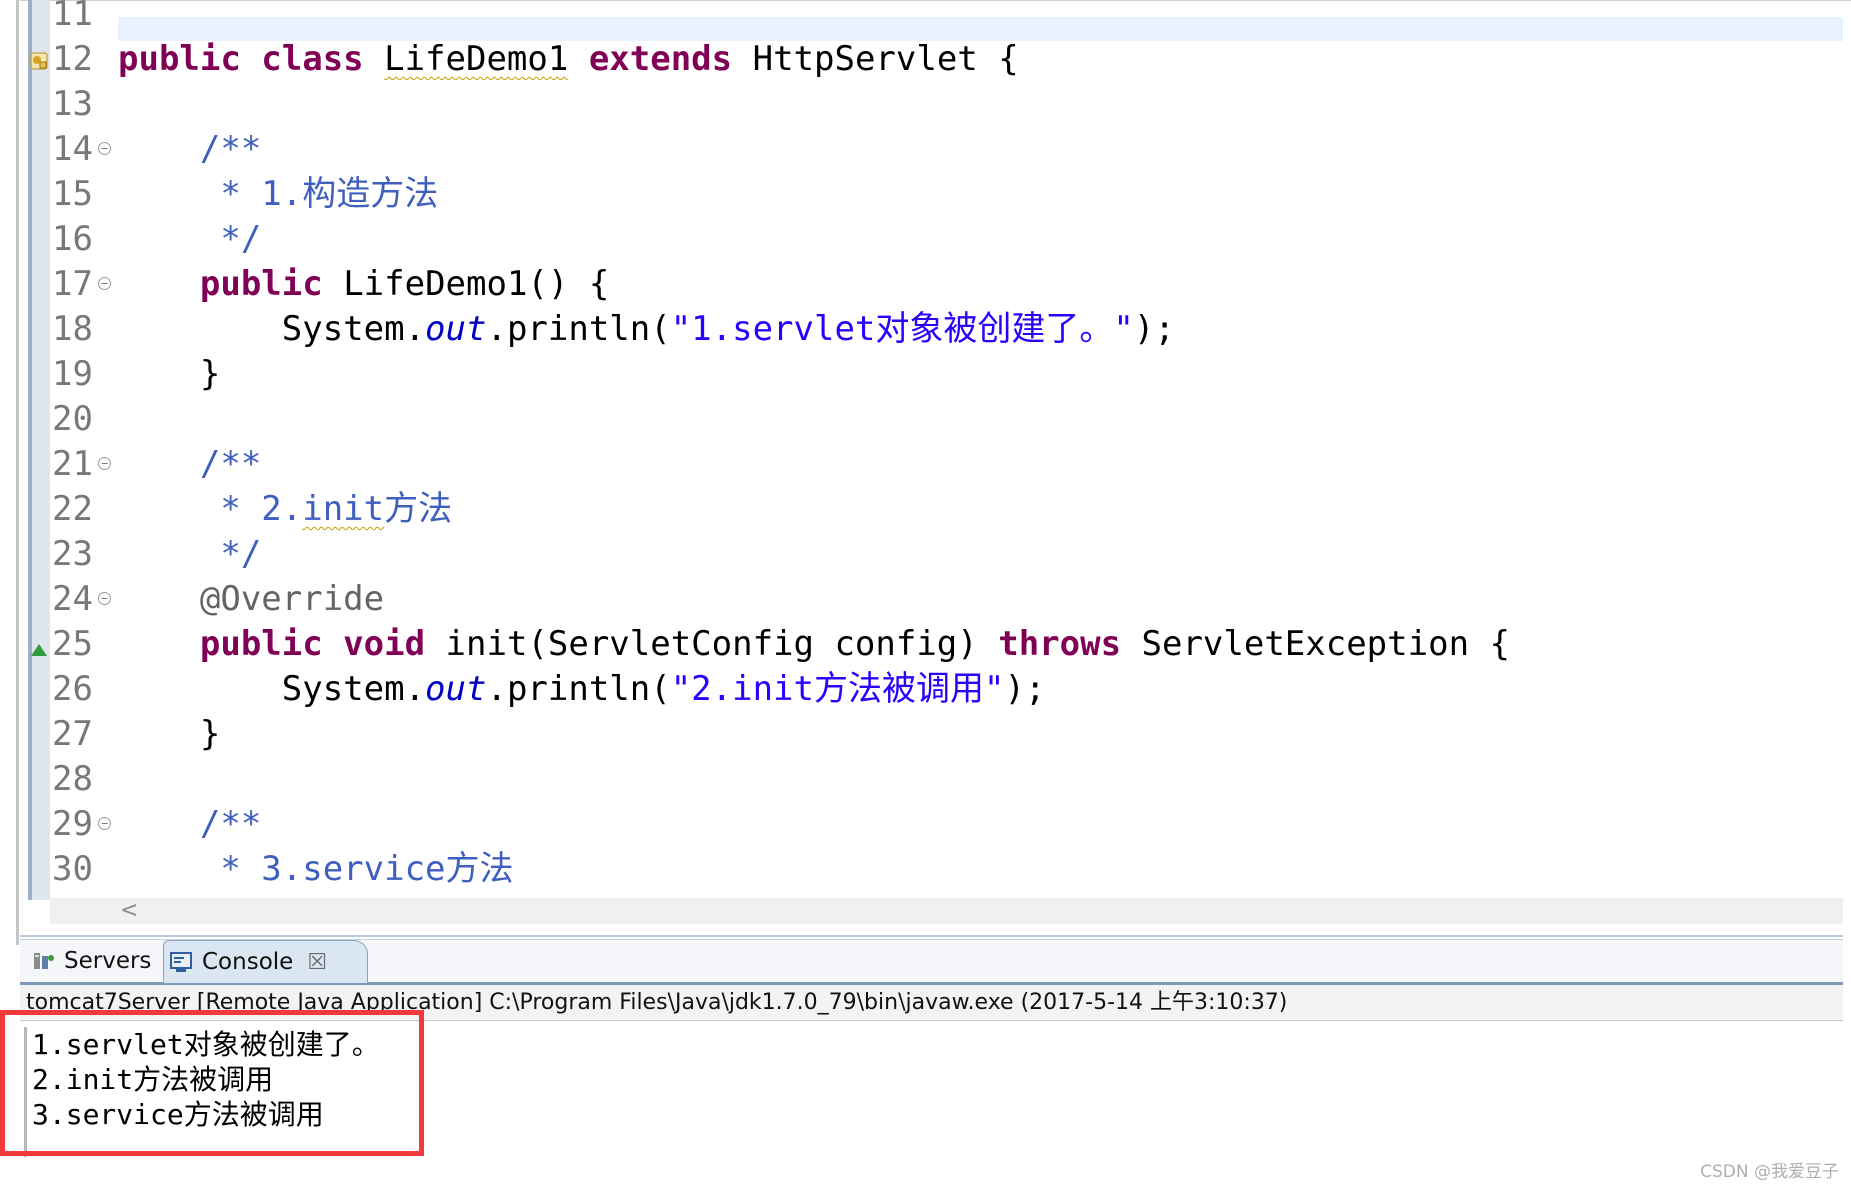 The height and width of the screenshot is (1190, 1851). I want to click on code-line: 26 System.out.println("2.init方法被调用");, so click(925, 689).